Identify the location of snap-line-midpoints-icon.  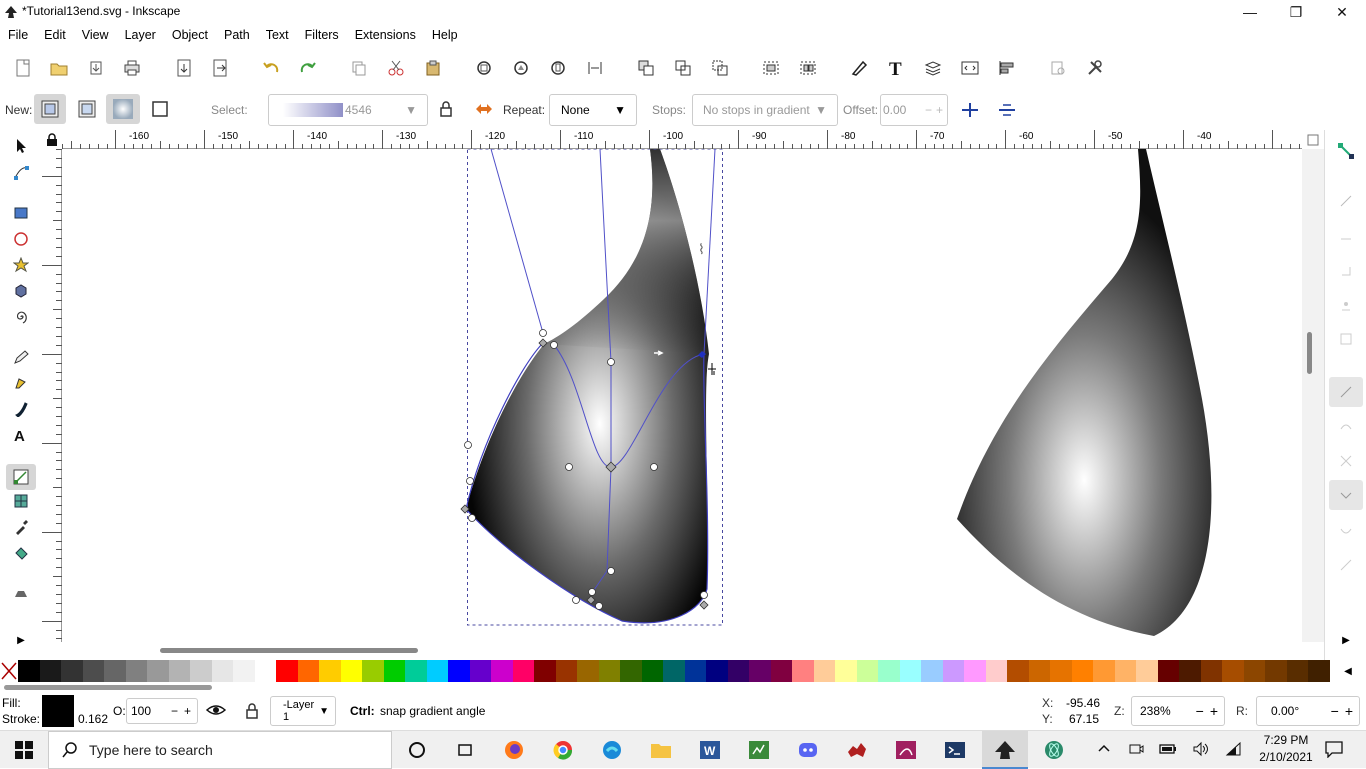
(1346, 565).